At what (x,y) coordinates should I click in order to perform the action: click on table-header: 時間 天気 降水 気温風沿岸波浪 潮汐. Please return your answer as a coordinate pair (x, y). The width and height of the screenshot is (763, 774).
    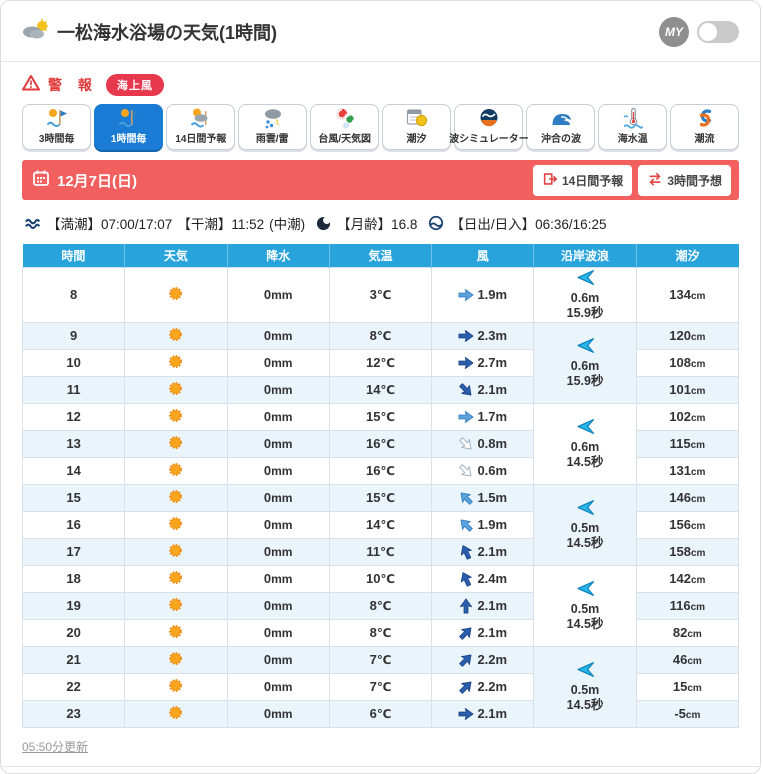
    Looking at the image, I should click on (380, 255).